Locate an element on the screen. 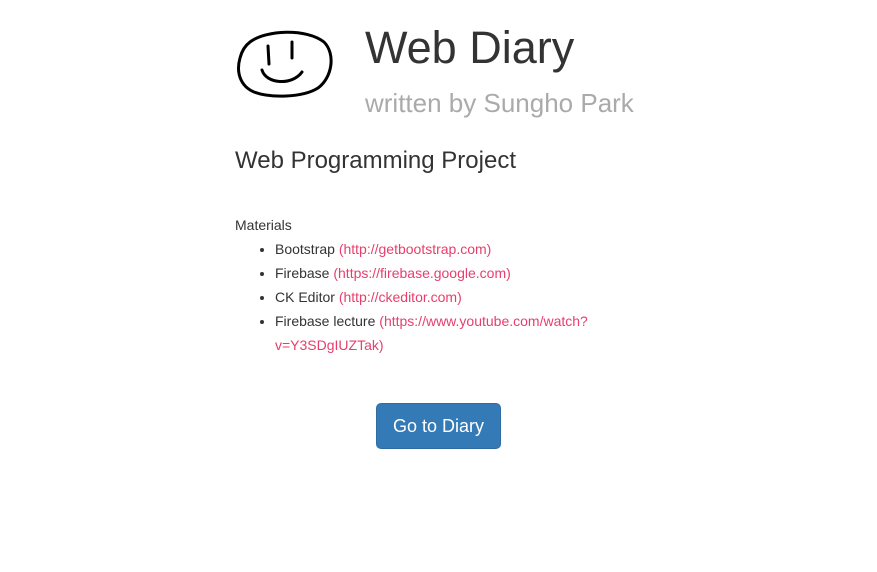 The image size is (877, 572). list-item-firebase: Firebase (https://firebase.google.com) is located at coordinates (440, 273).